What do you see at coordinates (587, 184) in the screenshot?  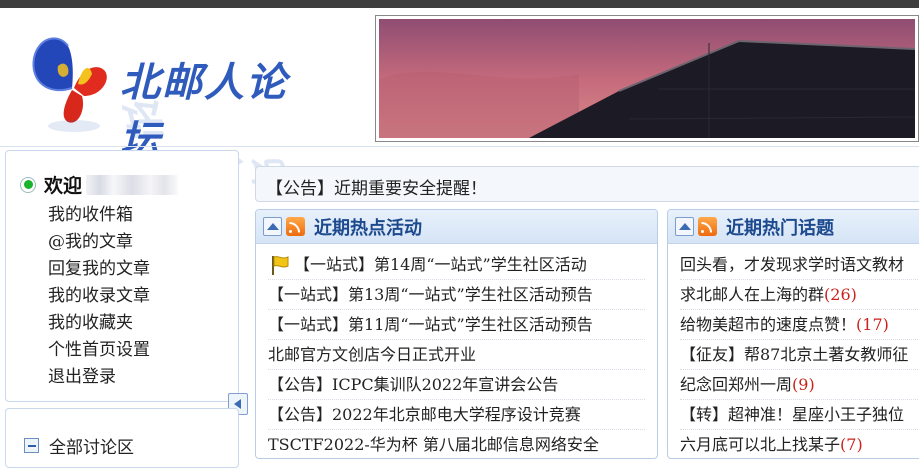 I see `announcement-bar: 【公告】近期重要安全提醒！` at bounding box center [587, 184].